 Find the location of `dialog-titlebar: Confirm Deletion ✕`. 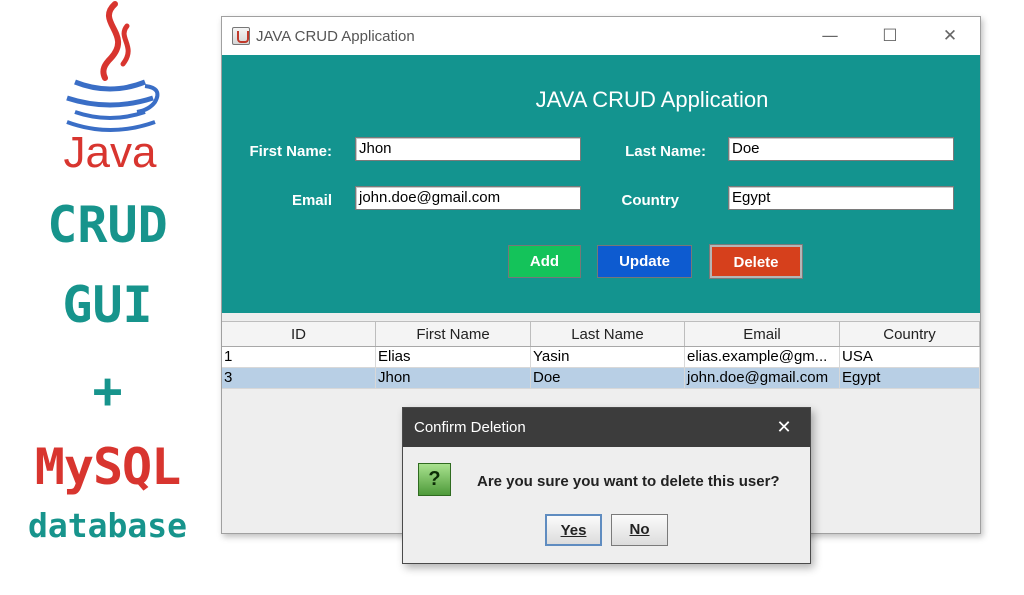

dialog-titlebar: Confirm Deletion ✕ is located at coordinates (606, 427).